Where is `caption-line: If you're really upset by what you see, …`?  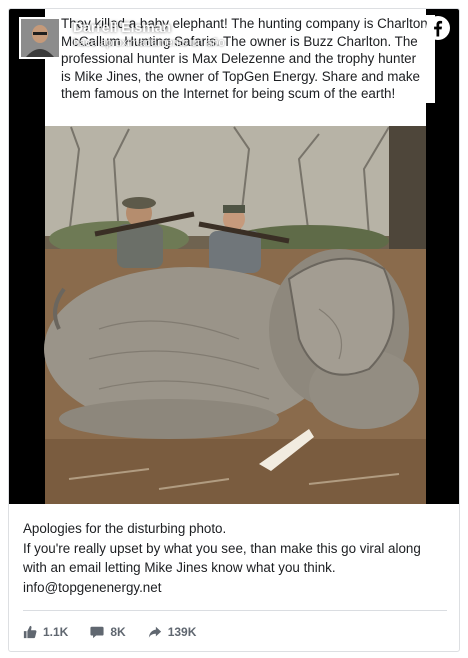
caption-line: If you're really upset by what you see, … is located at coordinates (222, 548).